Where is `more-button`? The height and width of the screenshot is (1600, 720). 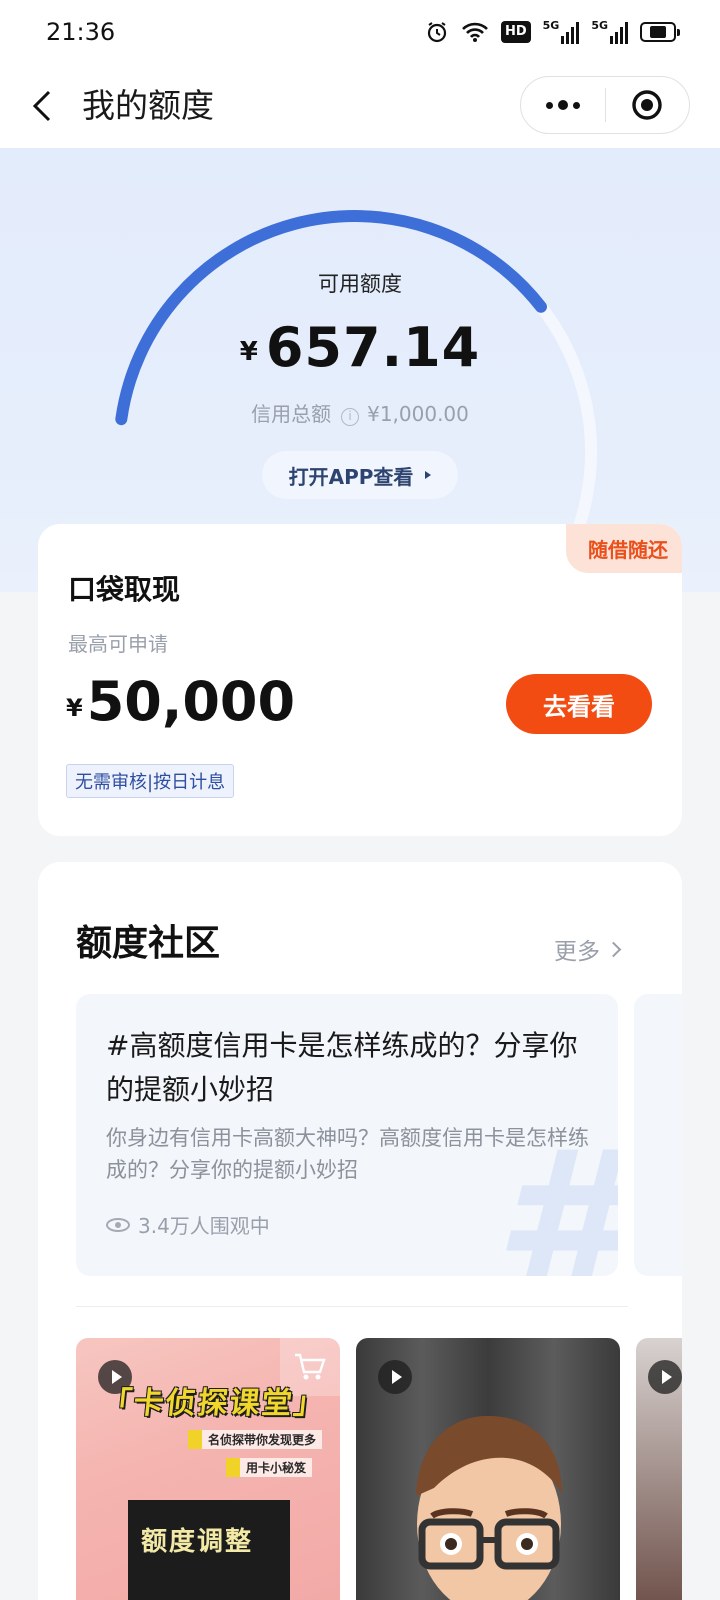
more-button is located at coordinates (563, 105).